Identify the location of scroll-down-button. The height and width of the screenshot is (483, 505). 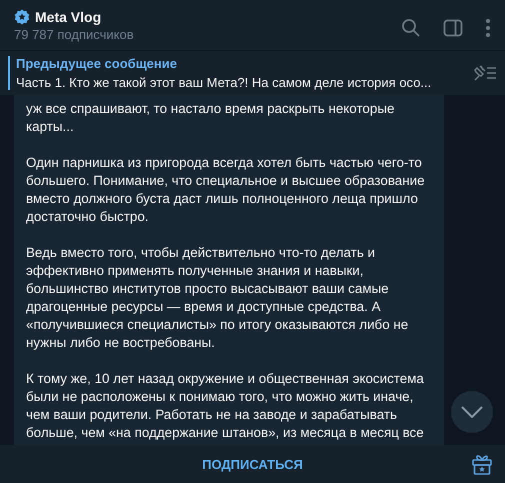
(472, 412).